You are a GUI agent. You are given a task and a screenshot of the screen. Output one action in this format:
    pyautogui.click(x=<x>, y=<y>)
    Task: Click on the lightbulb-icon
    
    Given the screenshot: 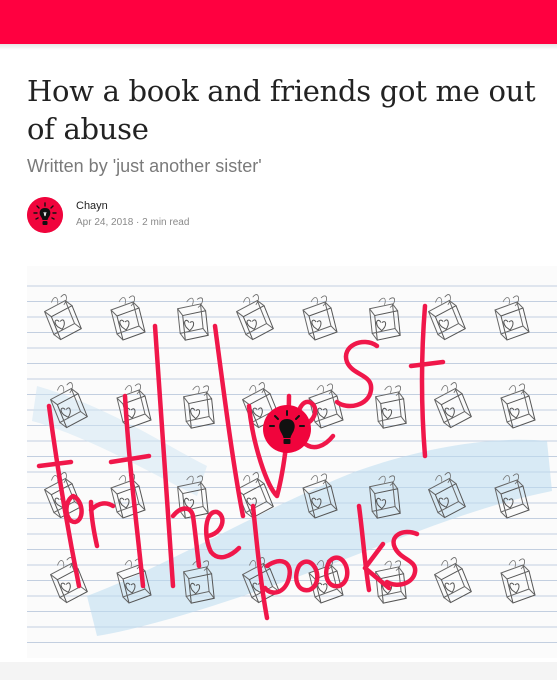 What is the action you would take?
    pyautogui.click(x=45, y=215)
    